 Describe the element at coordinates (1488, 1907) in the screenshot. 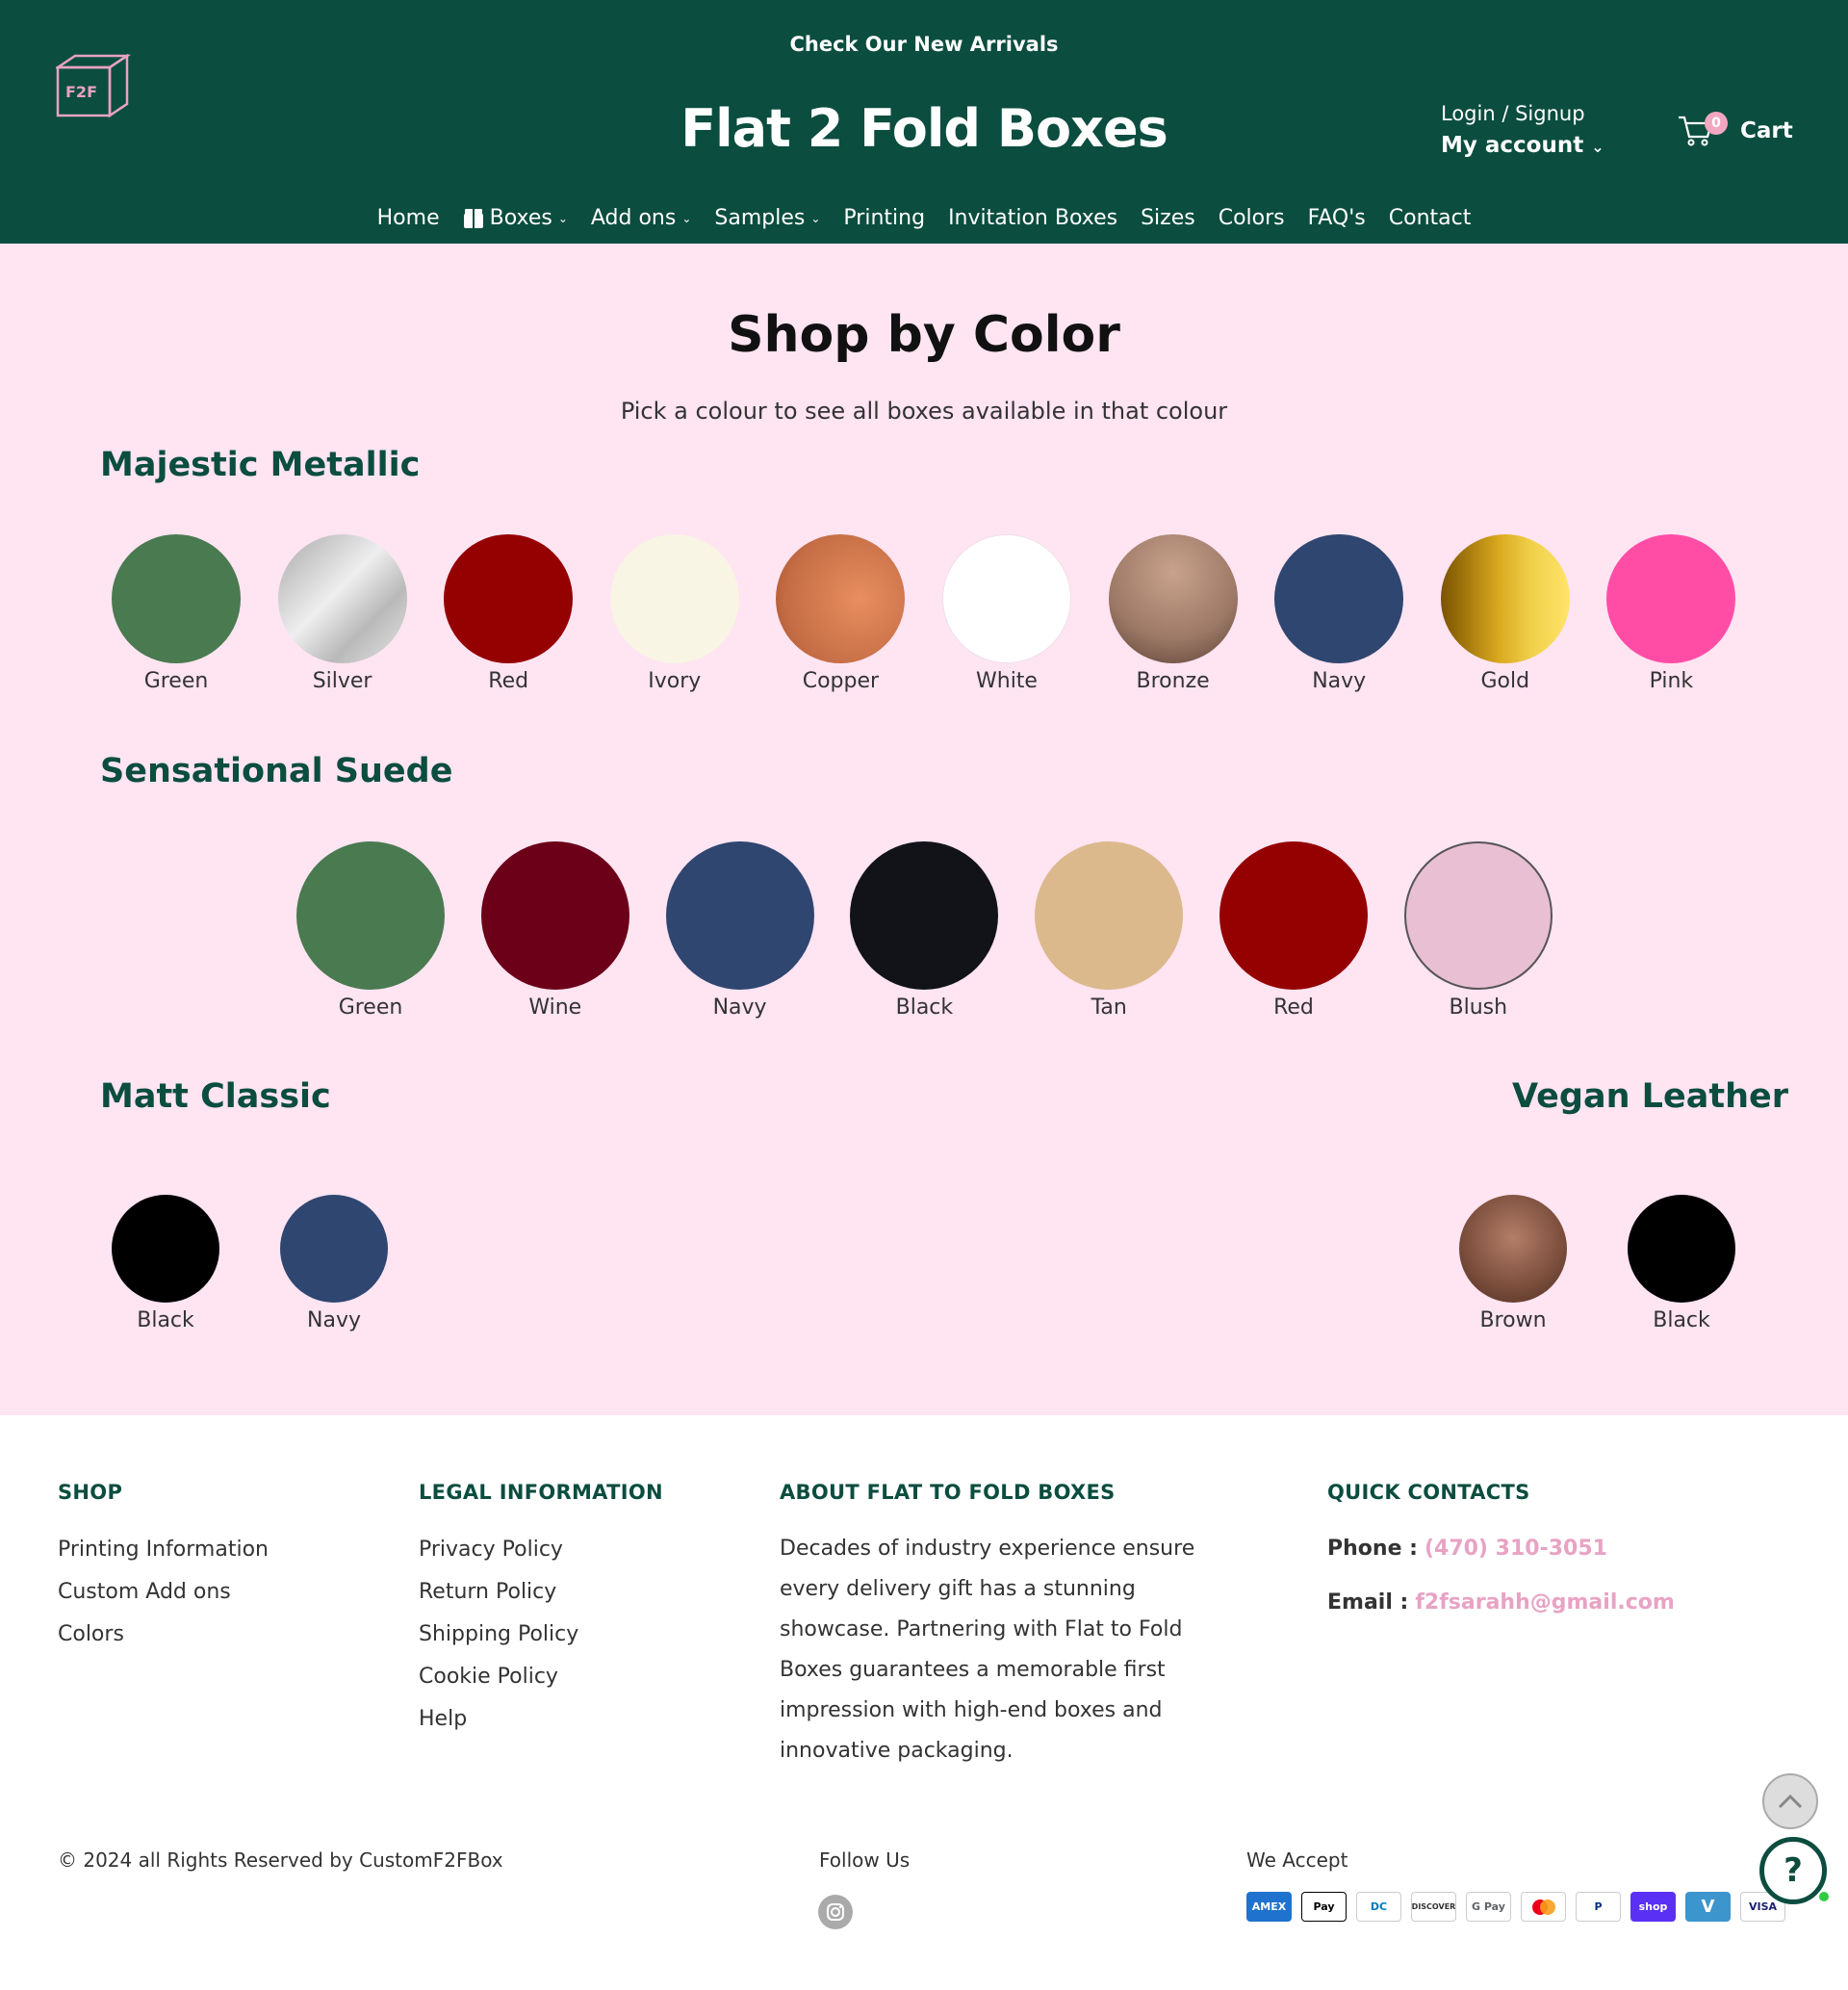

I see `google-pay-icon: G Pay` at that location.